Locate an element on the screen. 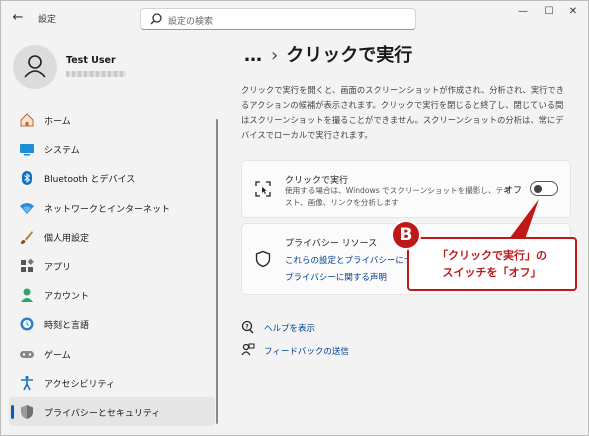 Image resolution: width=589 pixels, height=436 pixels. sidebar-item-network: ネットワークとインターネット is located at coordinates (112, 207).